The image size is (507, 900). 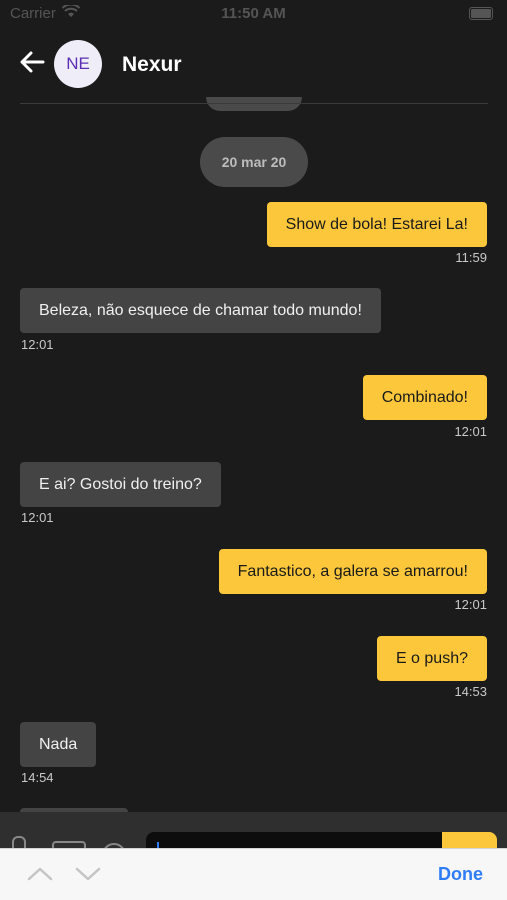 I want to click on message-time: 14:53, so click(x=470, y=691).